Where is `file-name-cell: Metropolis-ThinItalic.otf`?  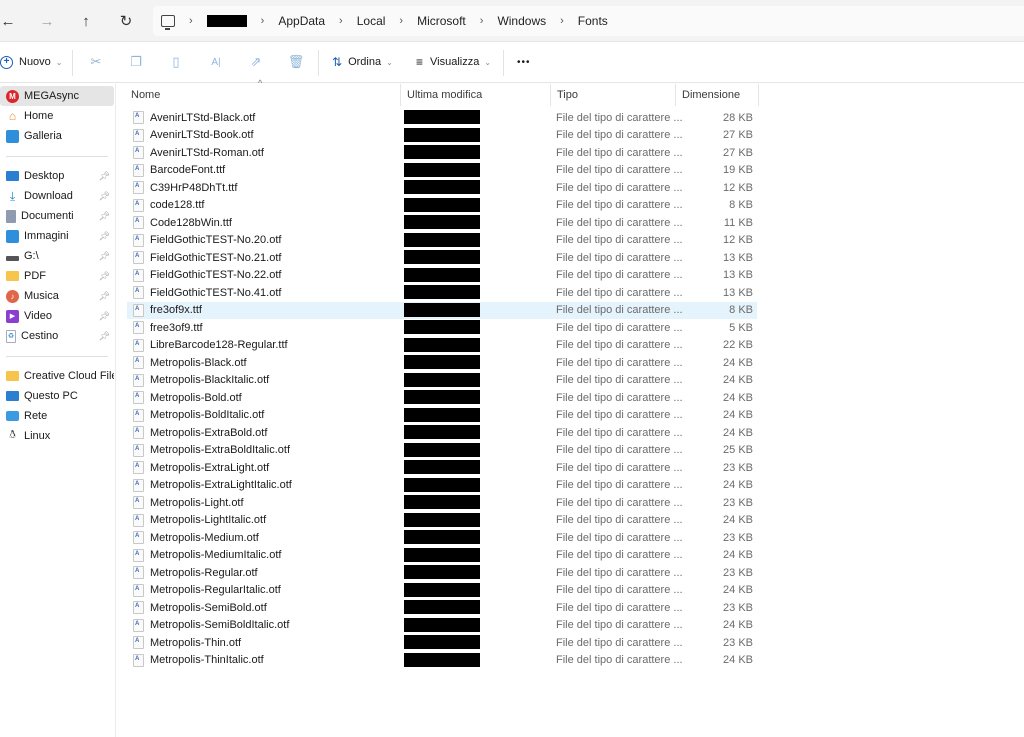 file-name-cell: Metropolis-ThinItalic.otf is located at coordinates (198, 660).